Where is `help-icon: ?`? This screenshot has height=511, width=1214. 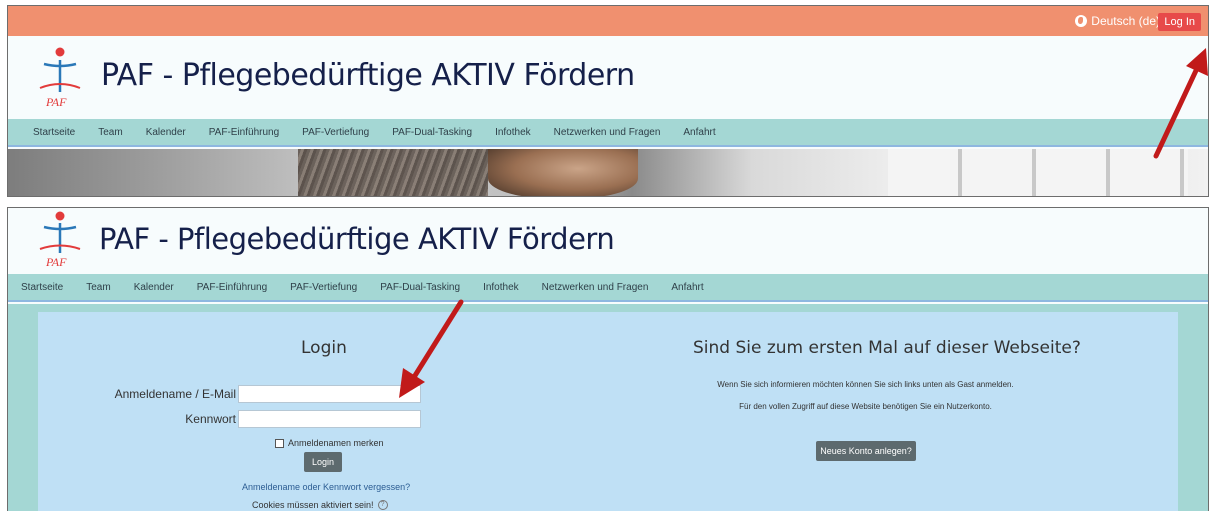 help-icon: ? is located at coordinates (382, 505).